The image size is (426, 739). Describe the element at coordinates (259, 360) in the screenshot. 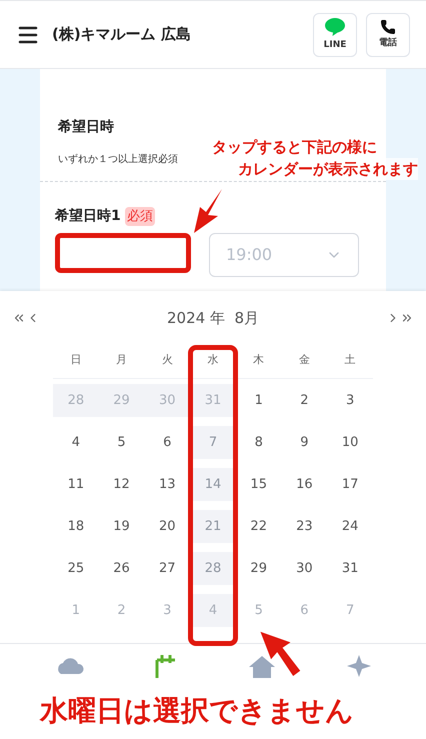

I see `weekday-label: 木` at that location.